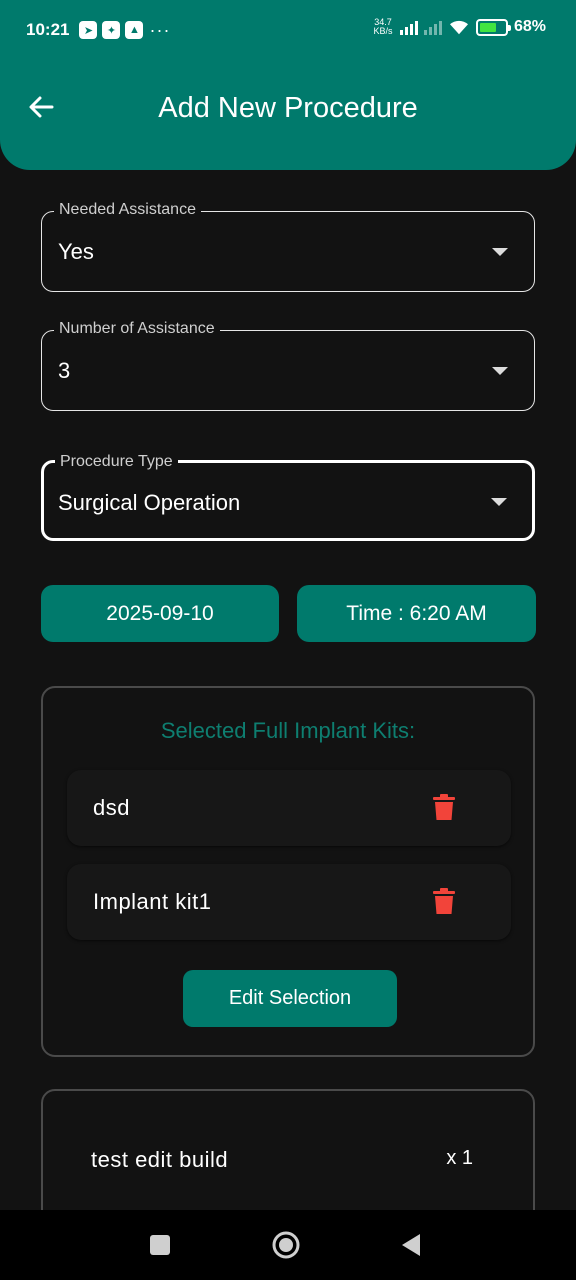 This screenshot has height=1280, width=576. I want to click on navigation-bar, so click(288, 1245).